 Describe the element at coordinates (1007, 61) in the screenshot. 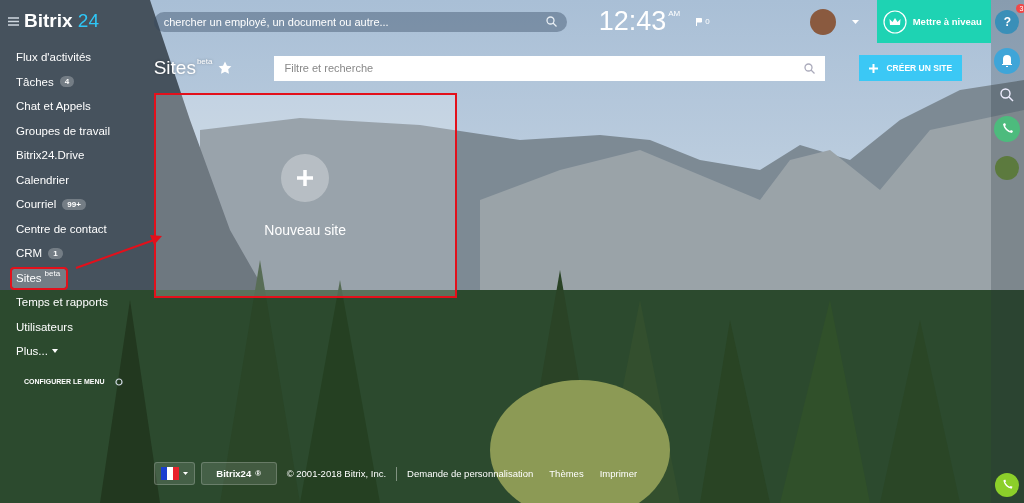

I see `bell-icon` at that location.